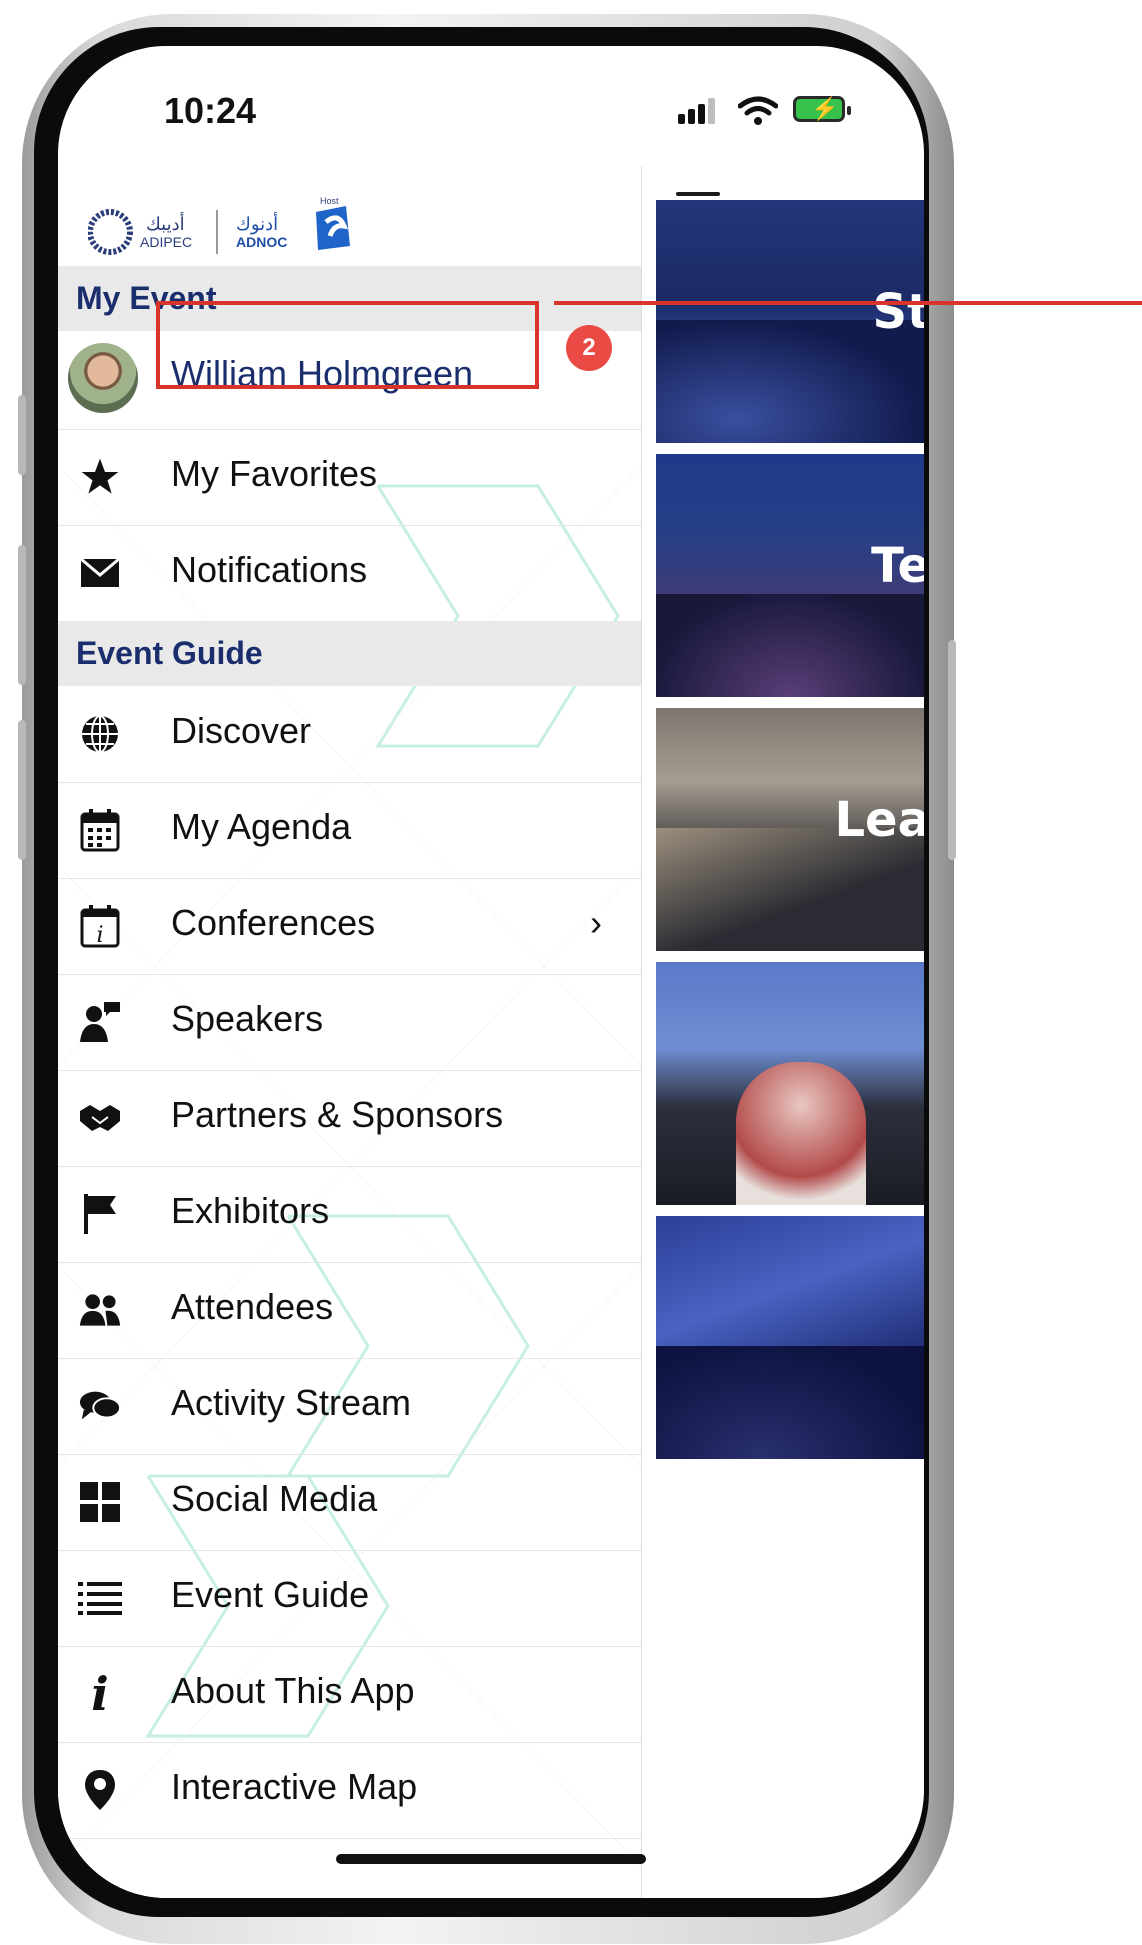 The image size is (1142, 1945). Describe the element at coordinates (100, 573) in the screenshot. I see `envelope-icon` at that location.